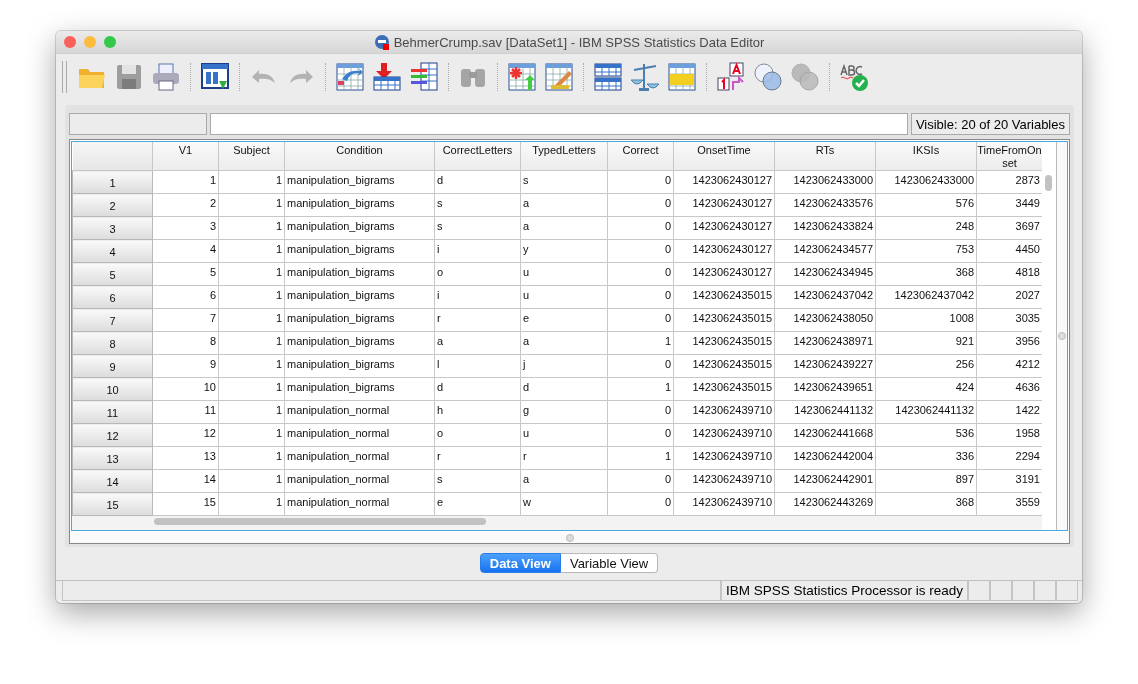 This screenshot has height=684, width=1138. What do you see at coordinates (926, 343) in the screenshot?
I see `table-cell: 921` at bounding box center [926, 343].